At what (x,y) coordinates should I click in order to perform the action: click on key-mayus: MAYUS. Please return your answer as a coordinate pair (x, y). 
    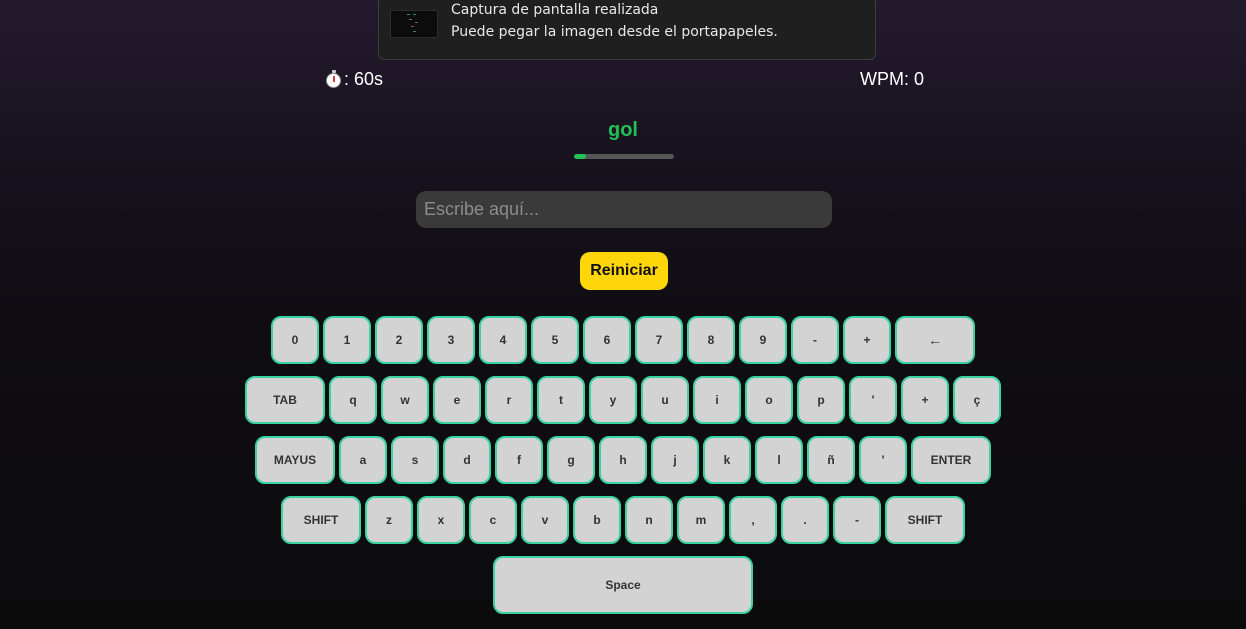
    Looking at the image, I should click on (295, 460).